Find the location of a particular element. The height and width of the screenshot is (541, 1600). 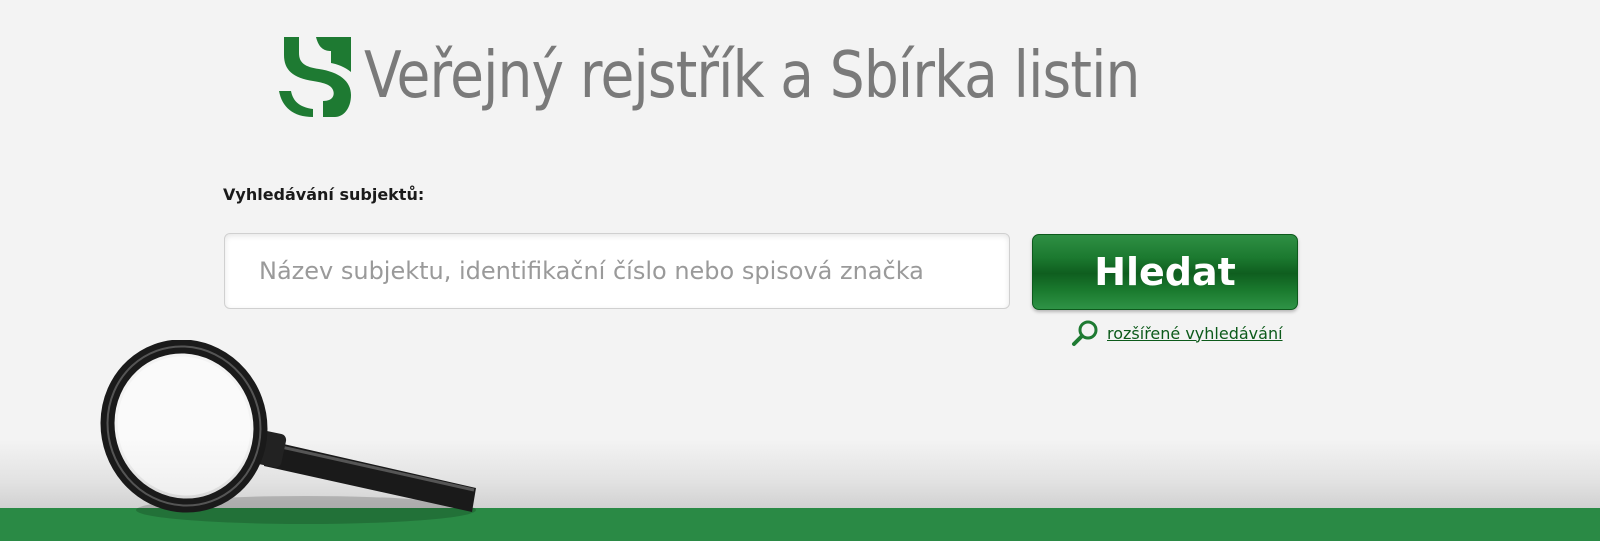

advanced-search-link: rozšířené vyhledávání is located at coordinates (1177, 333).